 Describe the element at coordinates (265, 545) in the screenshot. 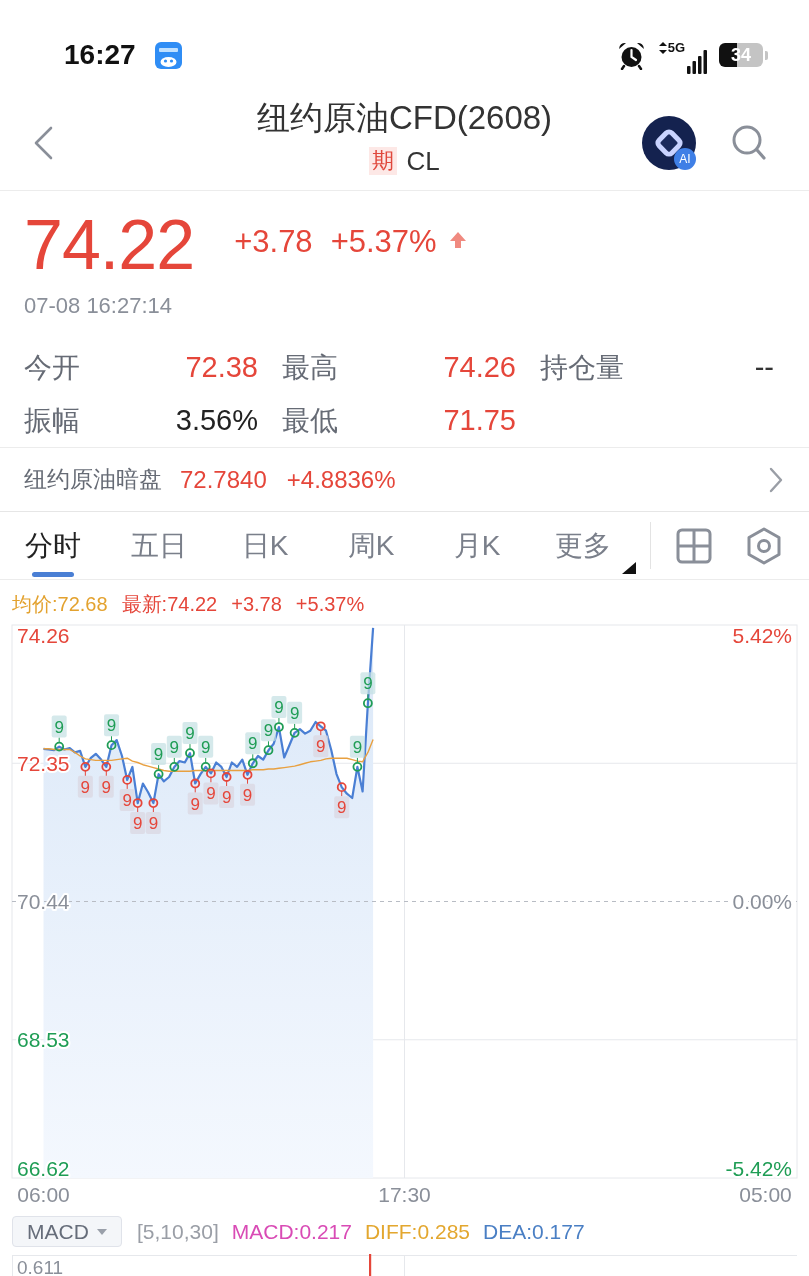

I see `chart-tab: 日K` at that location.